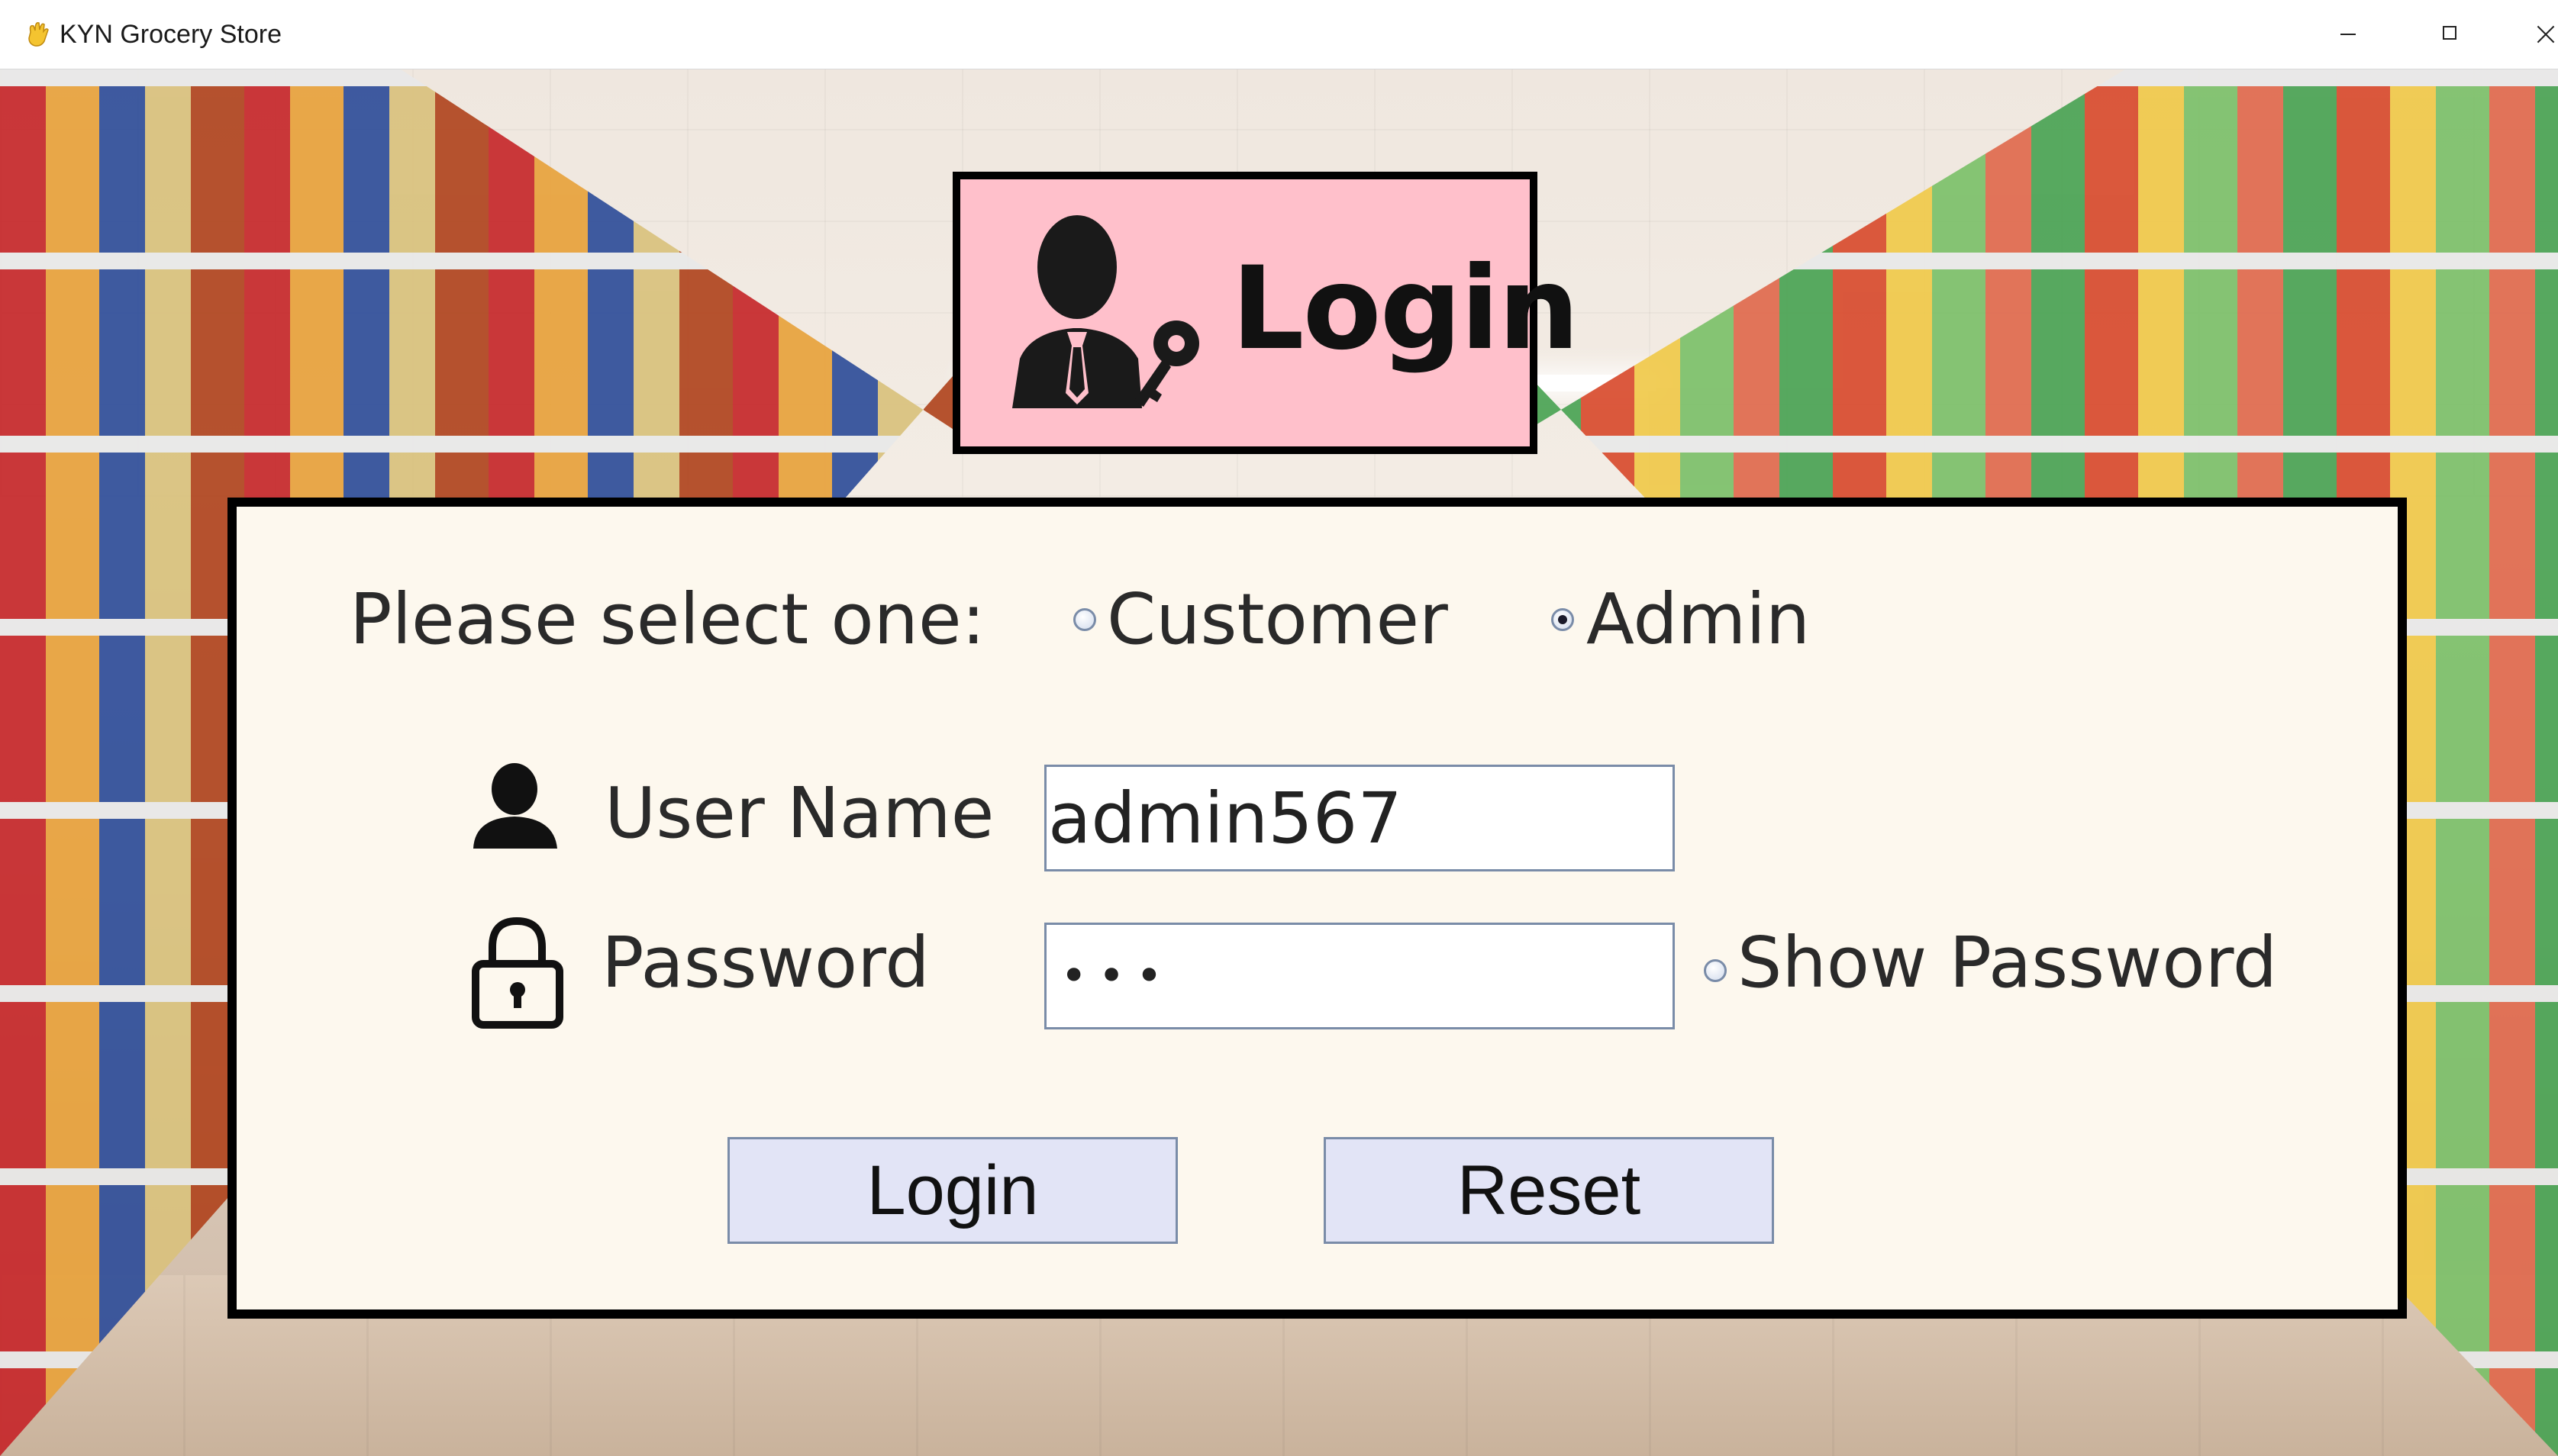 The width and height of the screenshot is (2558, 1456). Describe the element at coordinates (2451, 34) in the screenshot. I see `maximize-button` at that location.